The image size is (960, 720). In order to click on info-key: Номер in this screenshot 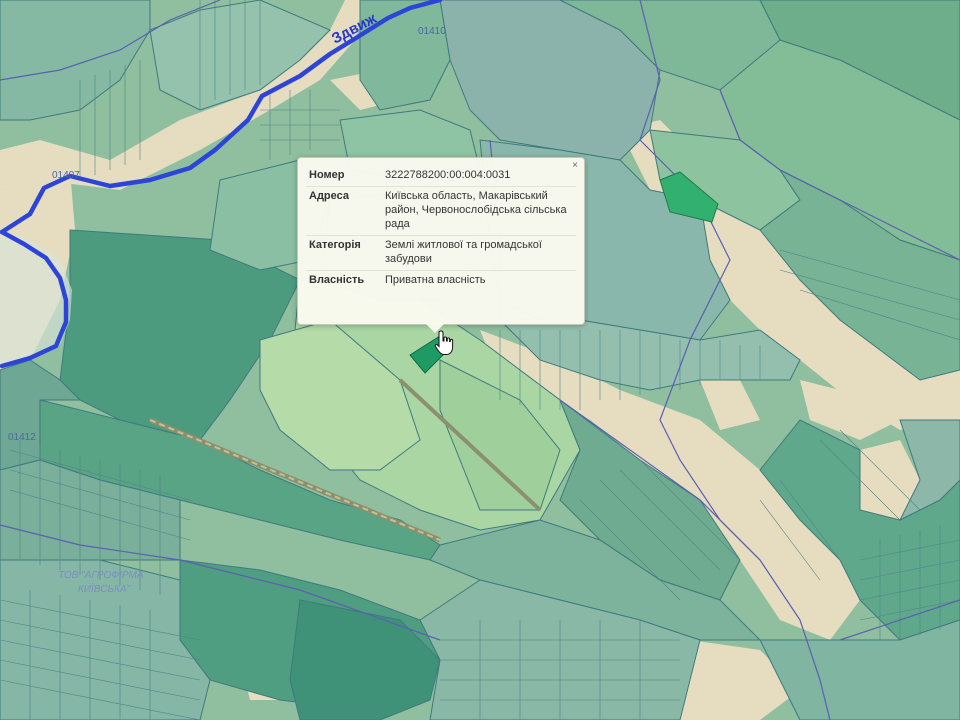, I will do `click(344, 176)`.